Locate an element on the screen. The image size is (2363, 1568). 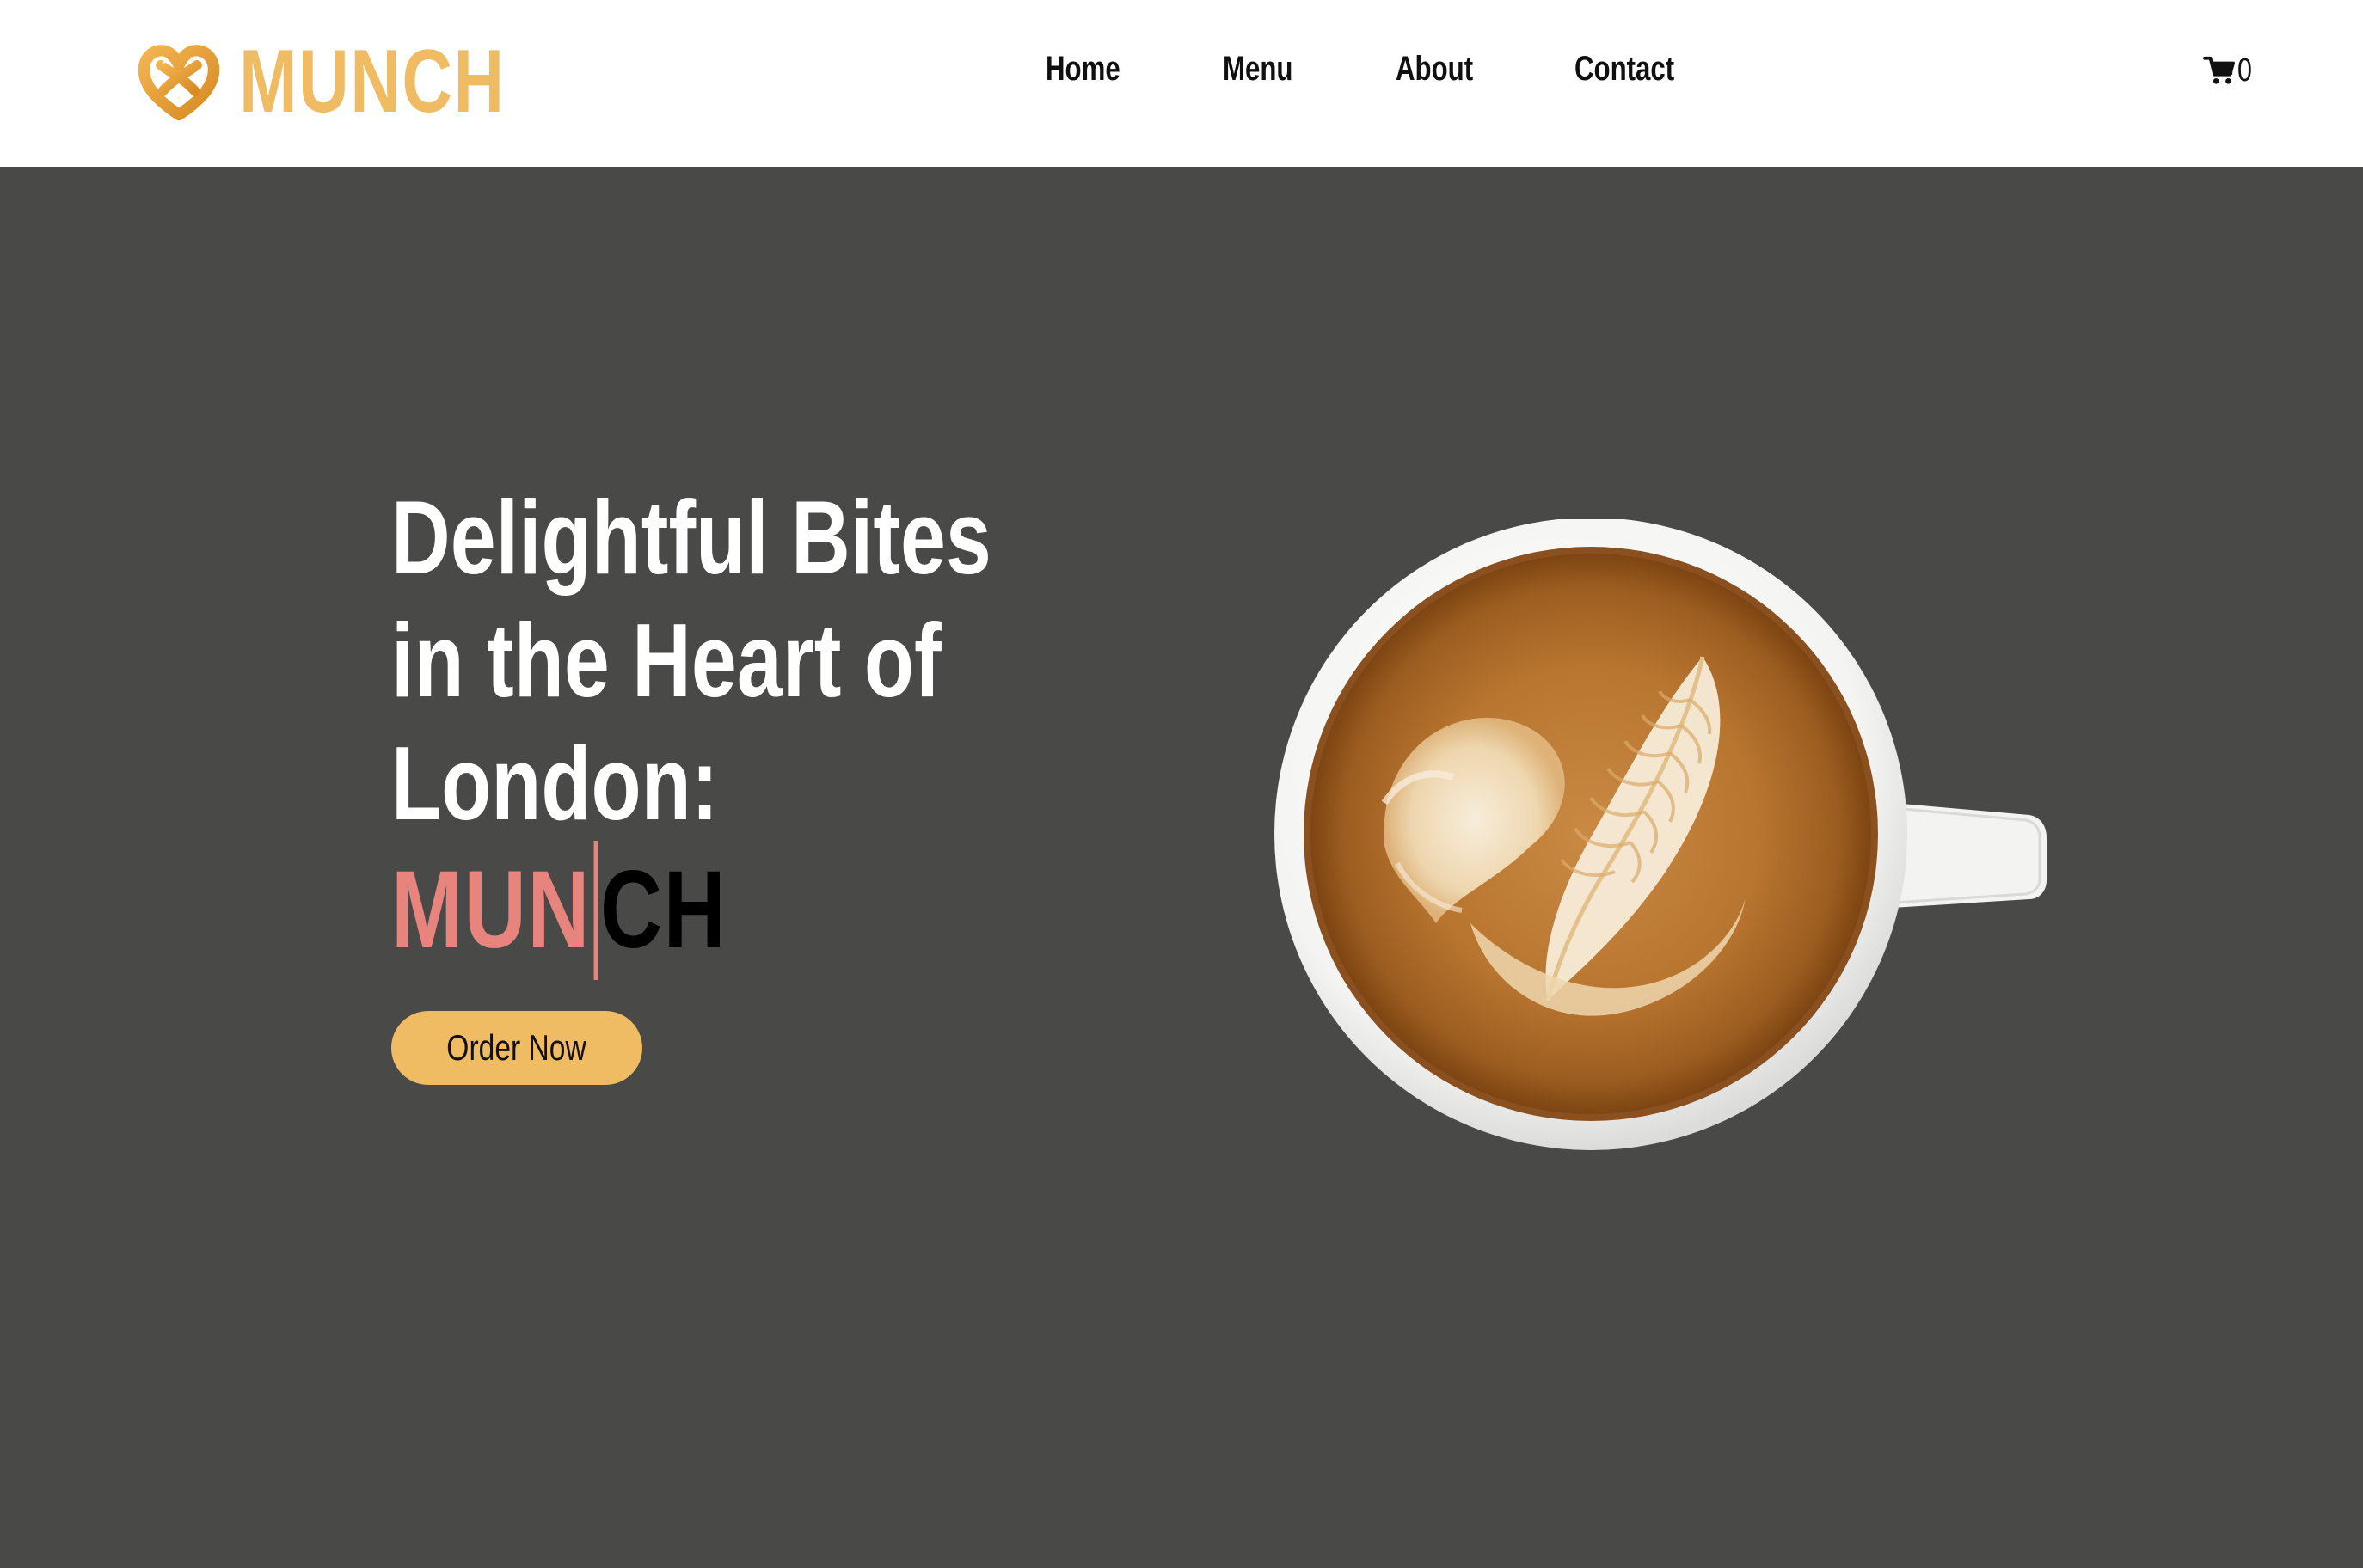
cart-button: 0 is located at coordinates (2230, 70).